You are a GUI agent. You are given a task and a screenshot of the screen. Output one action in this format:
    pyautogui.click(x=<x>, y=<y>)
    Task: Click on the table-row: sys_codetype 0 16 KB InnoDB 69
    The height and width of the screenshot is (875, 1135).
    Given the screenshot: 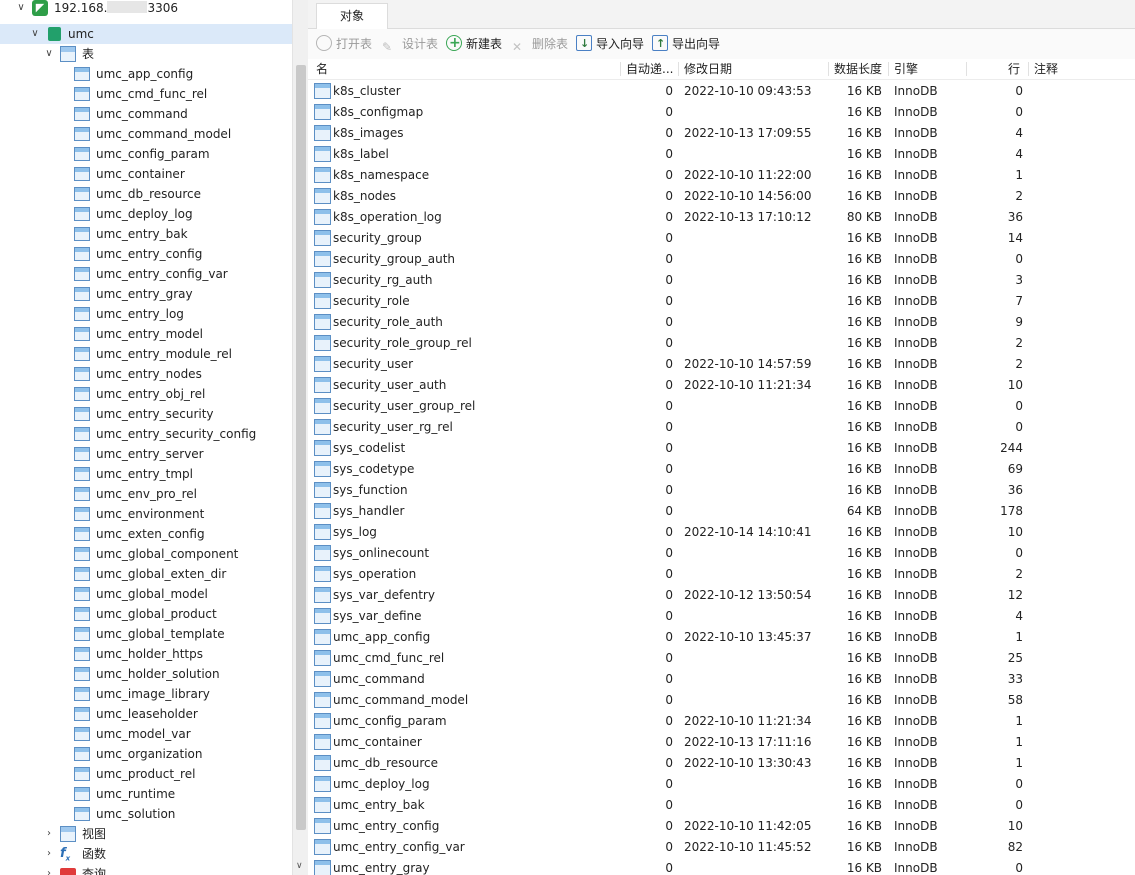 What is the action you would take?
    pyautogui.click(x=721, y=469)
    